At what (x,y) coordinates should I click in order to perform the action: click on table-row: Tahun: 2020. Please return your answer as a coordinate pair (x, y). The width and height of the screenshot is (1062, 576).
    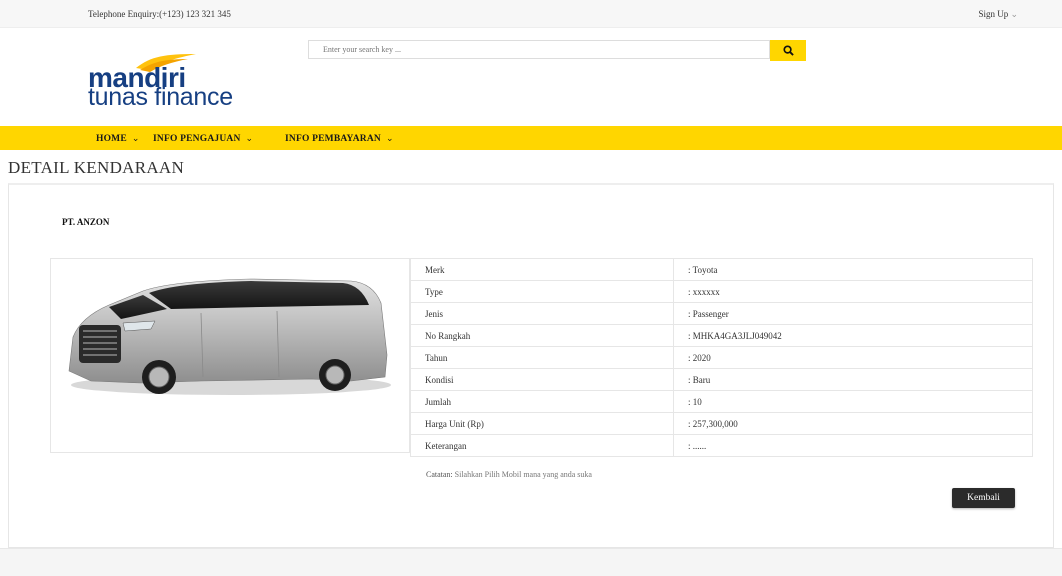
    Looking at the image, I should click on (721, 357).